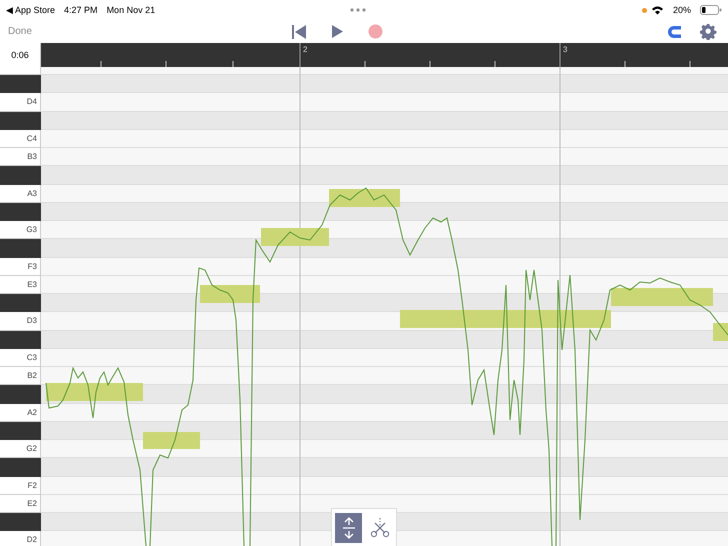 The height and width of the screenshot is (546, 728). I want to click on natural-key: A2, so click(20, 413).